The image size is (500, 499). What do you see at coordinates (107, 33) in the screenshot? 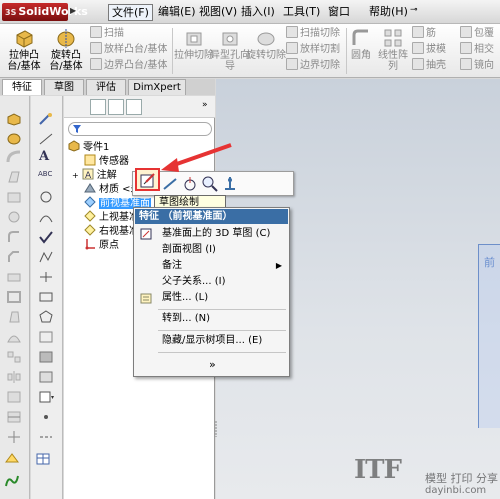
I see `sweep-boss-button: 扫描` at bounding box center [107, 33].